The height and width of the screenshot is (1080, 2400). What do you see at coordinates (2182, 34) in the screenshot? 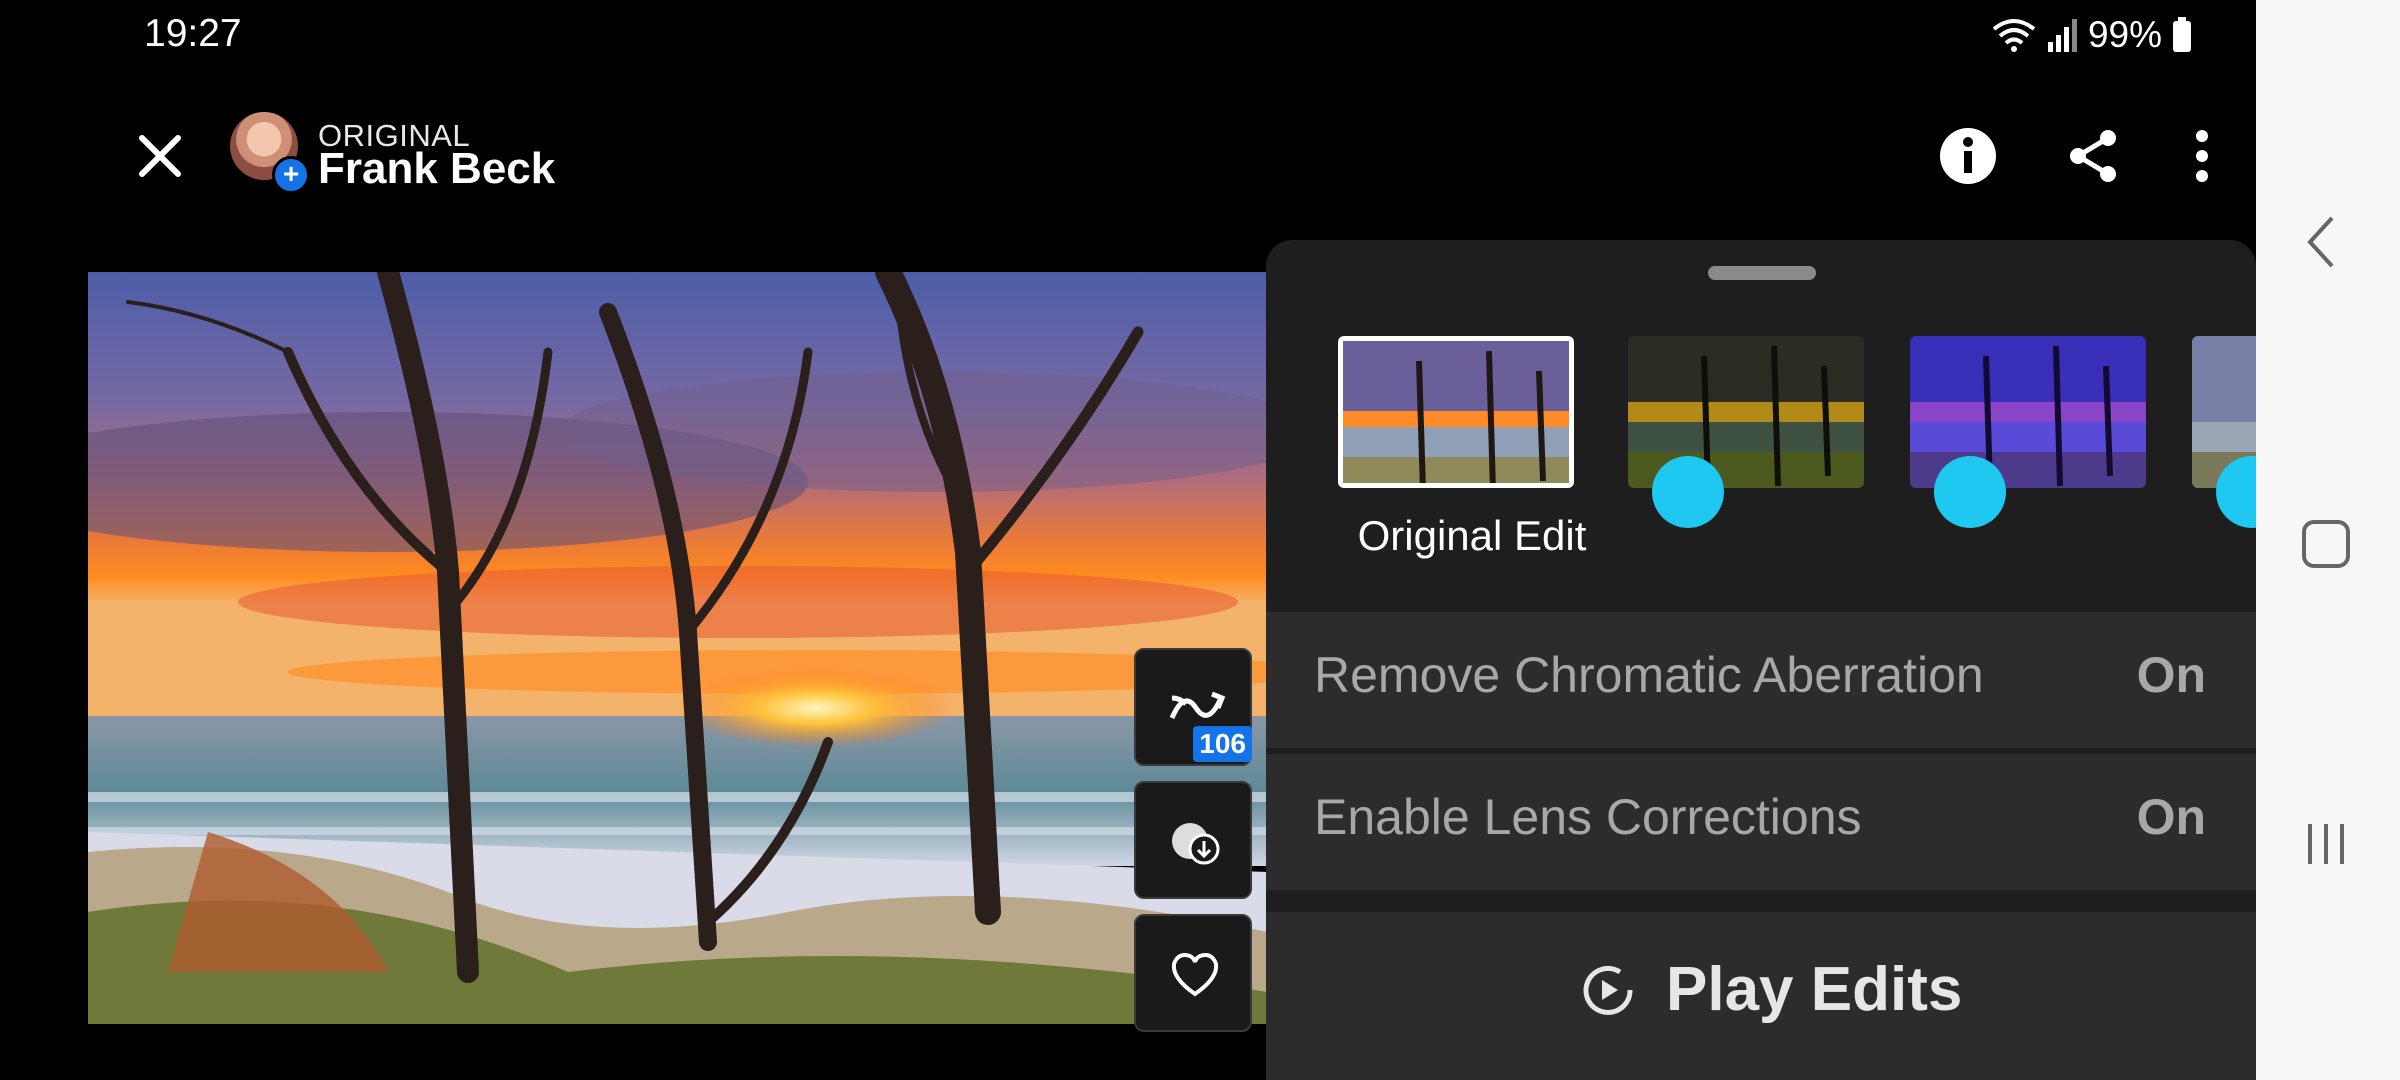
I see `battery-icon` at bounding box center [2182, 34].